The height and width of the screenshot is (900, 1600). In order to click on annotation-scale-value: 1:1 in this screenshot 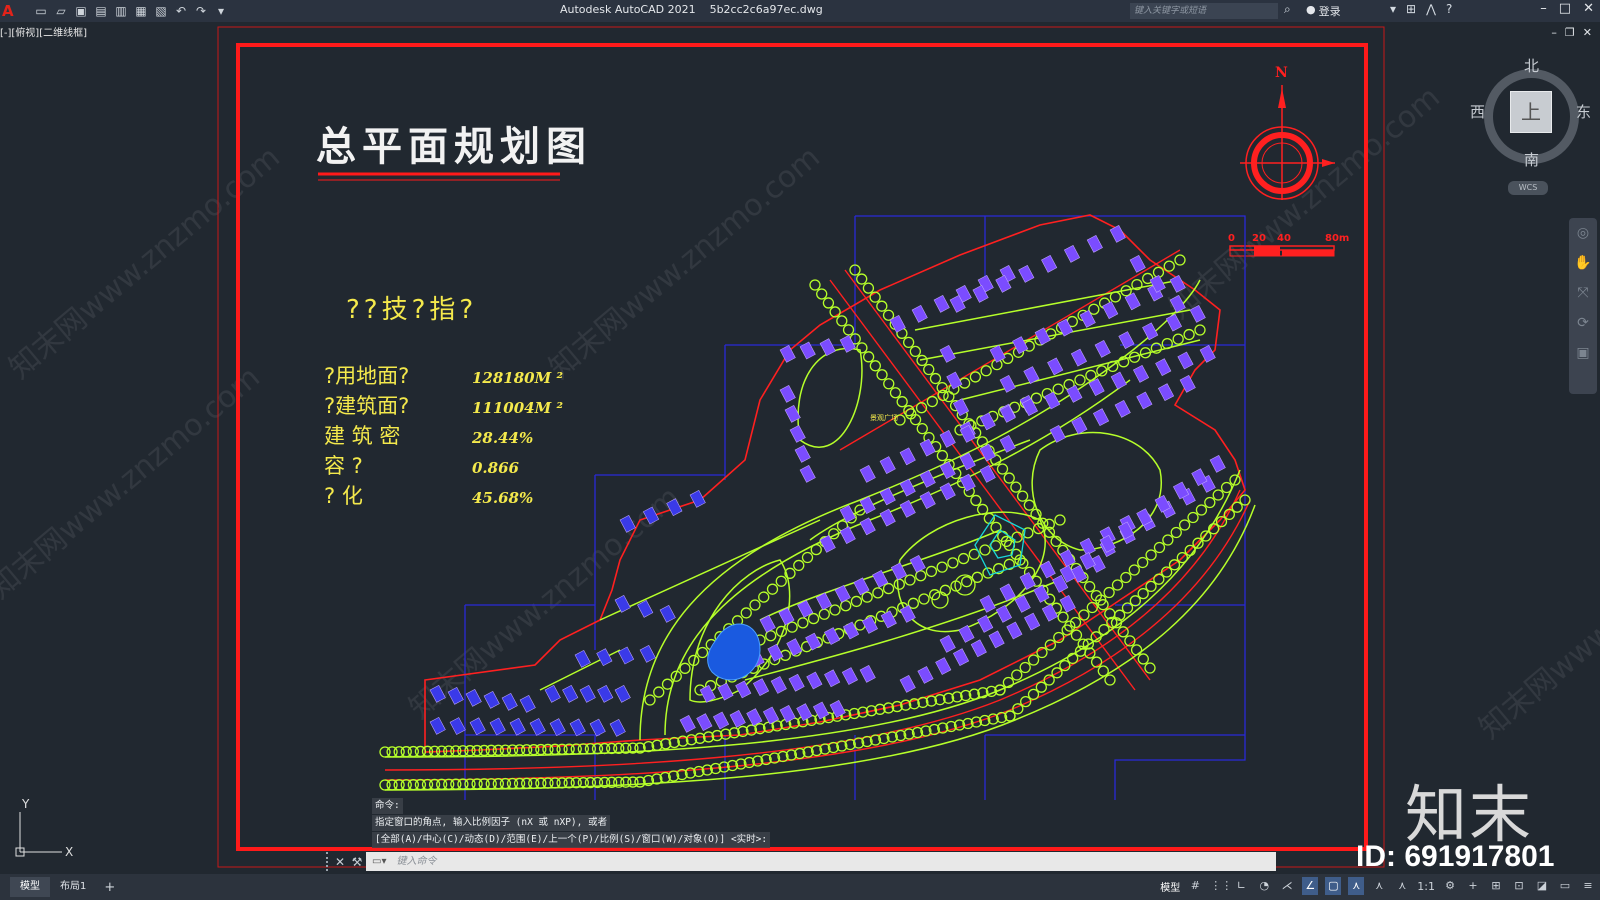, I will do `click(1426, 886)`.